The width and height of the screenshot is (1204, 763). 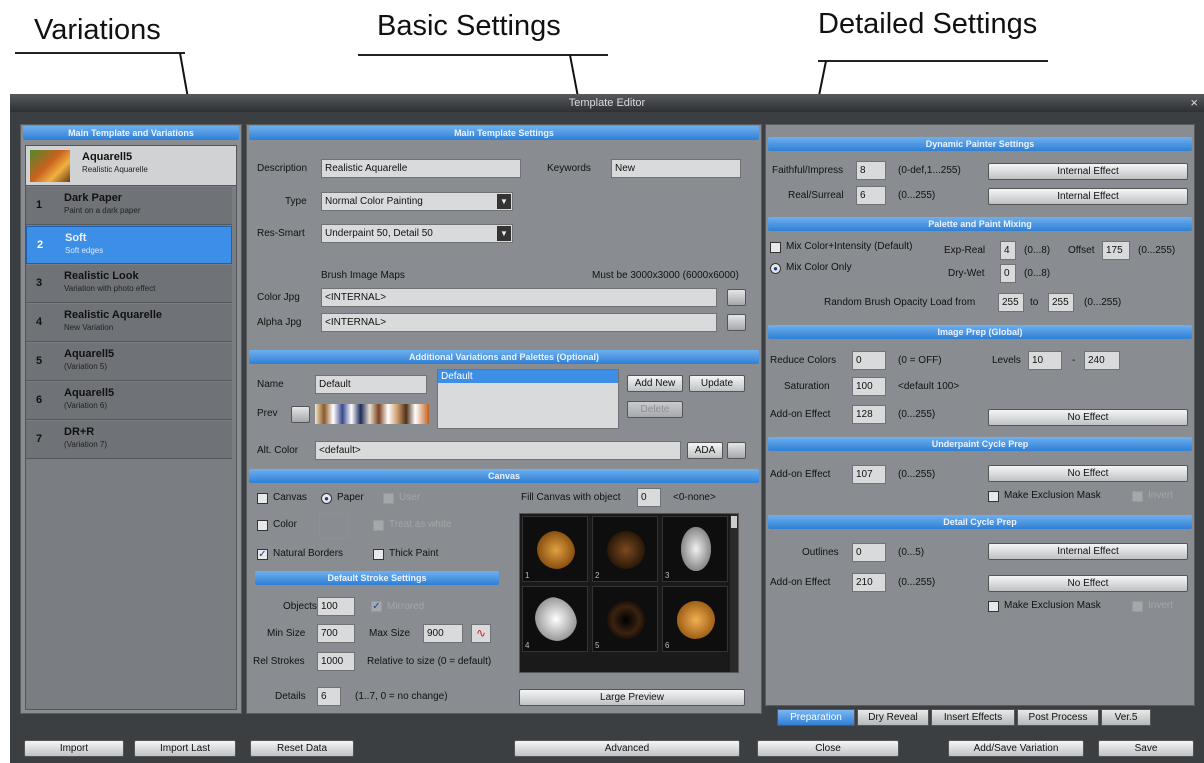 What do you see at coordinates (625, 549) in the screenshot?
I see `object-thumbnail: 2` at bounding box center [625, 549].